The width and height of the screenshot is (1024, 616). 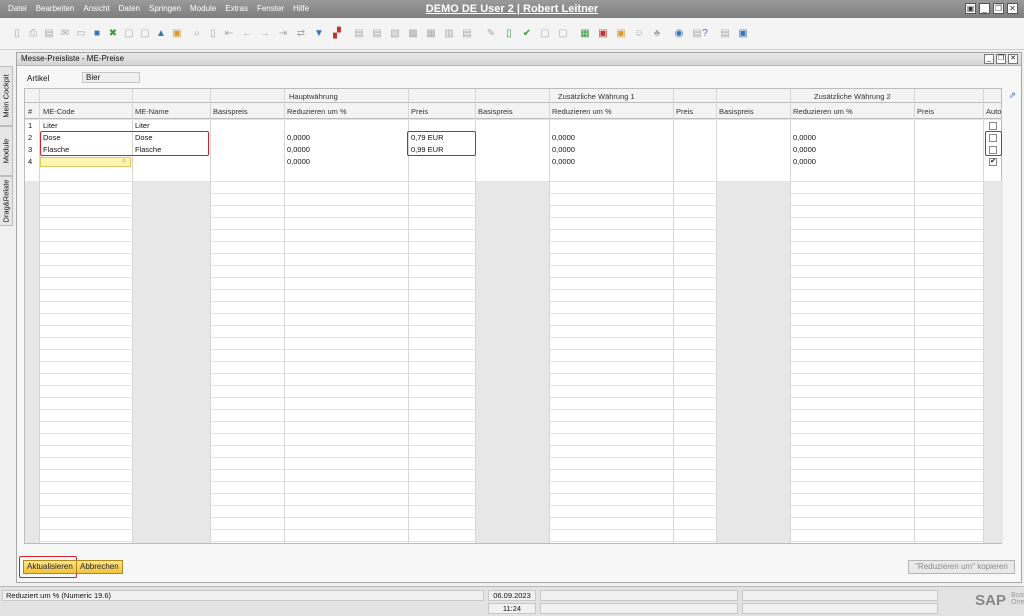 I want to click on settings-icon: ▥, so click(x=449, y=34).